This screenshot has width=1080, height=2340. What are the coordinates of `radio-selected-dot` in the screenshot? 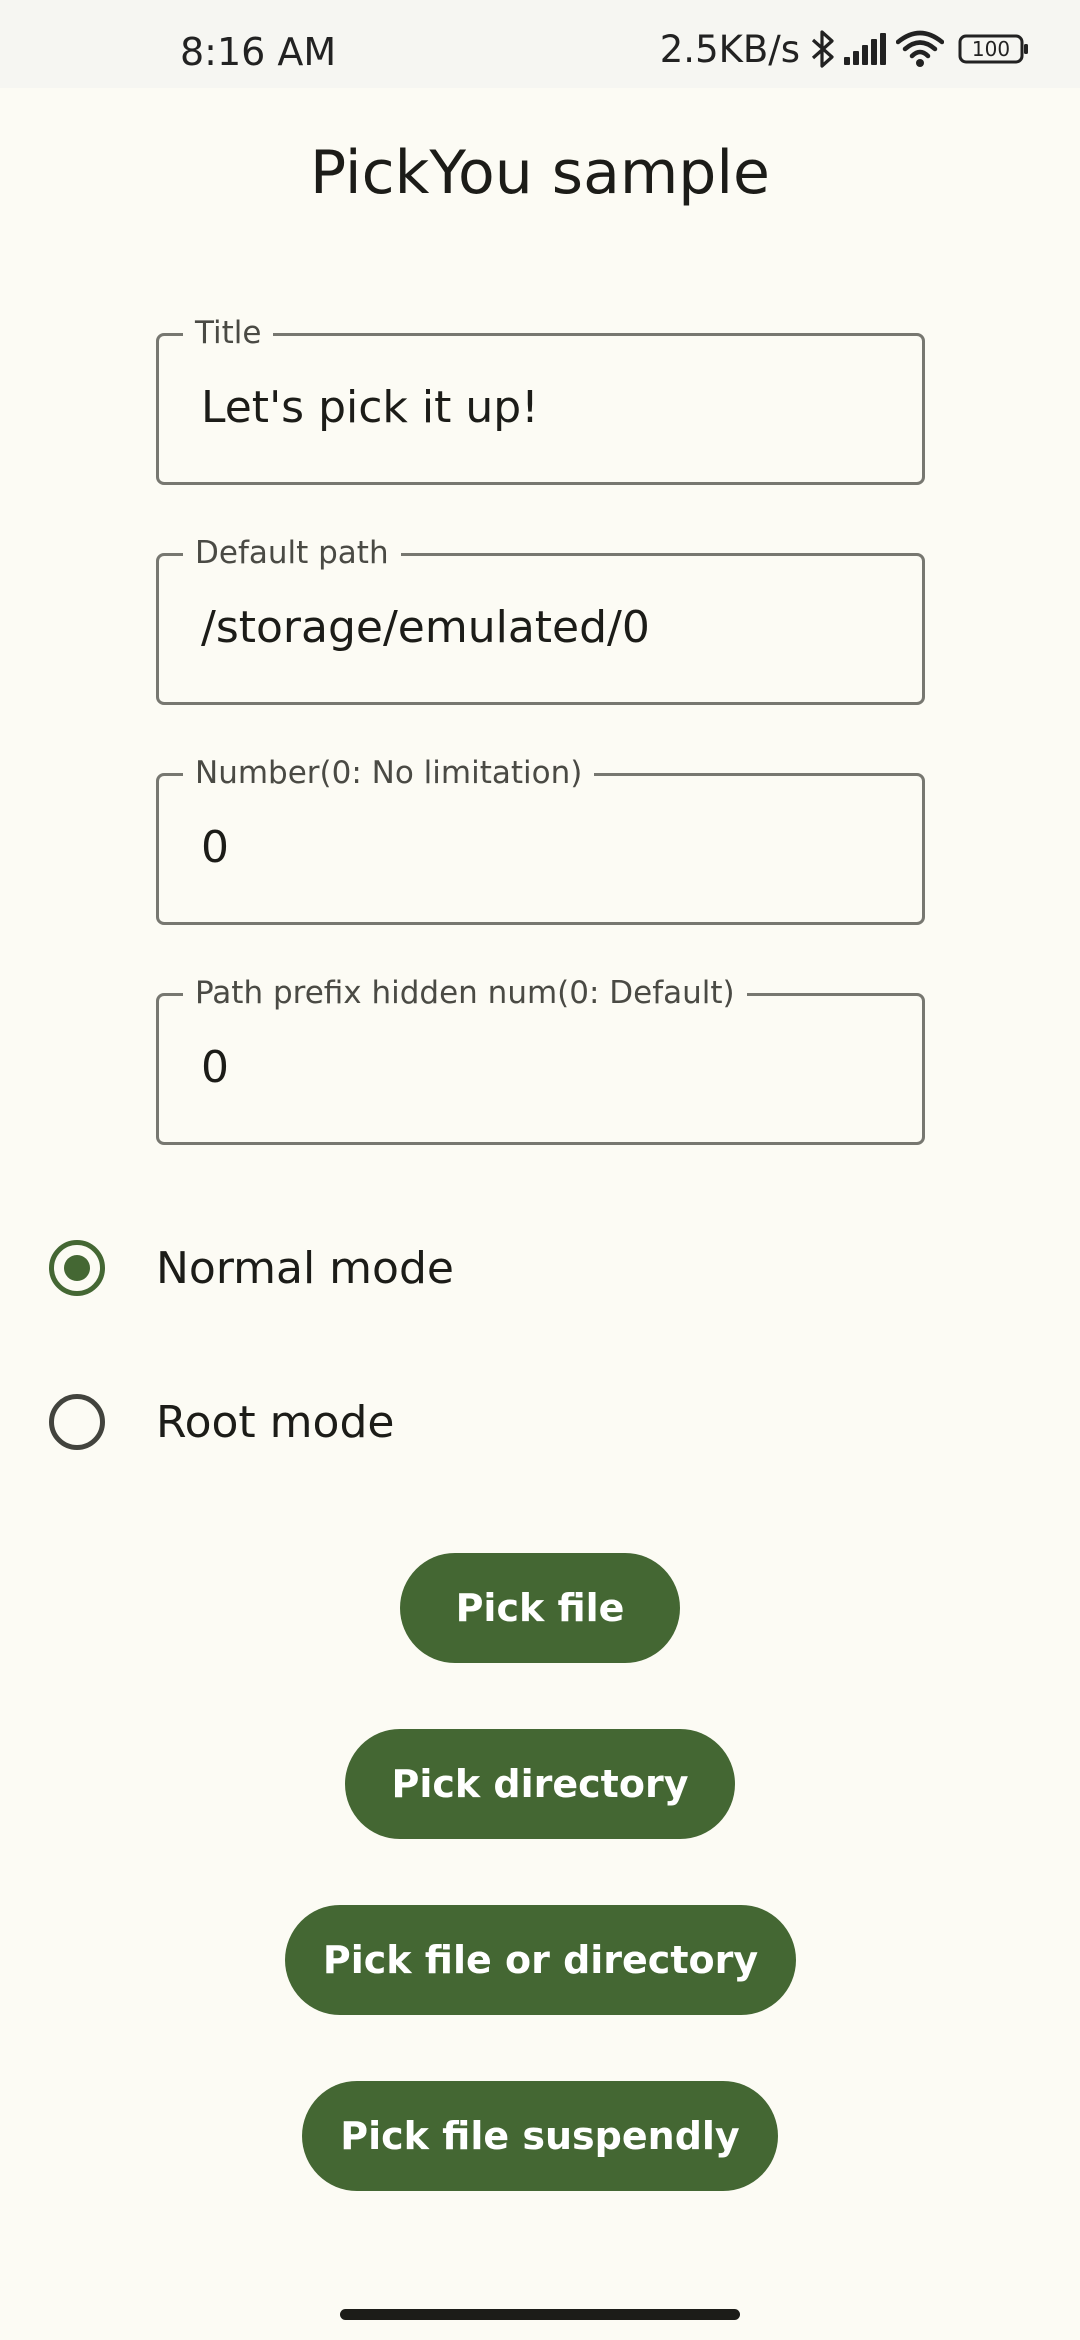 It's located at (77, 1268).